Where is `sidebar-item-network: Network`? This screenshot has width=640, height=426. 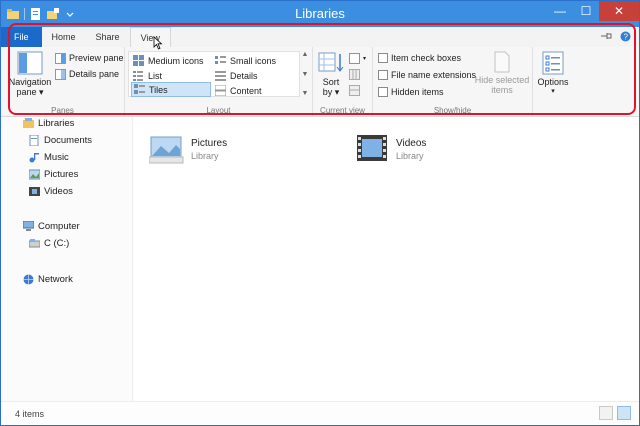
sidebar-item-network: Network is located at coordinates (48, 279).